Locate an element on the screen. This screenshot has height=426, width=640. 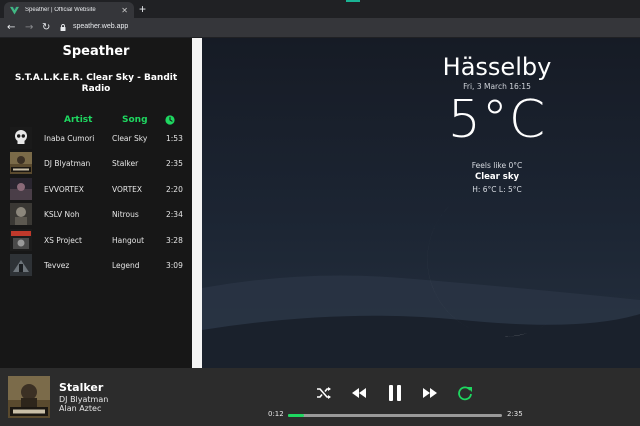
tab-title: Speather | Official Website is located at coordinates (60, 10).